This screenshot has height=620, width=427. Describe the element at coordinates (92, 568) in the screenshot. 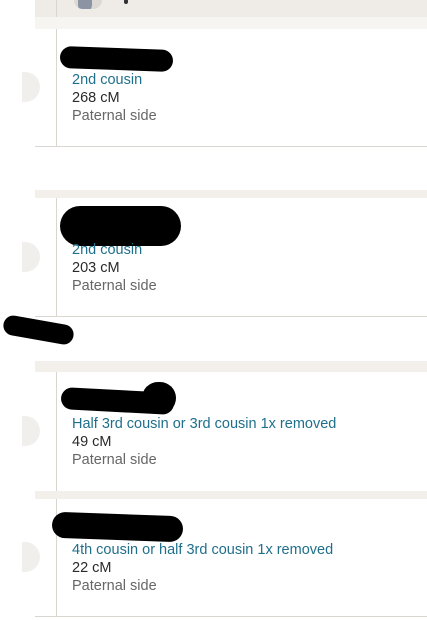

I see `shared-dna: 22 cM` at that location.